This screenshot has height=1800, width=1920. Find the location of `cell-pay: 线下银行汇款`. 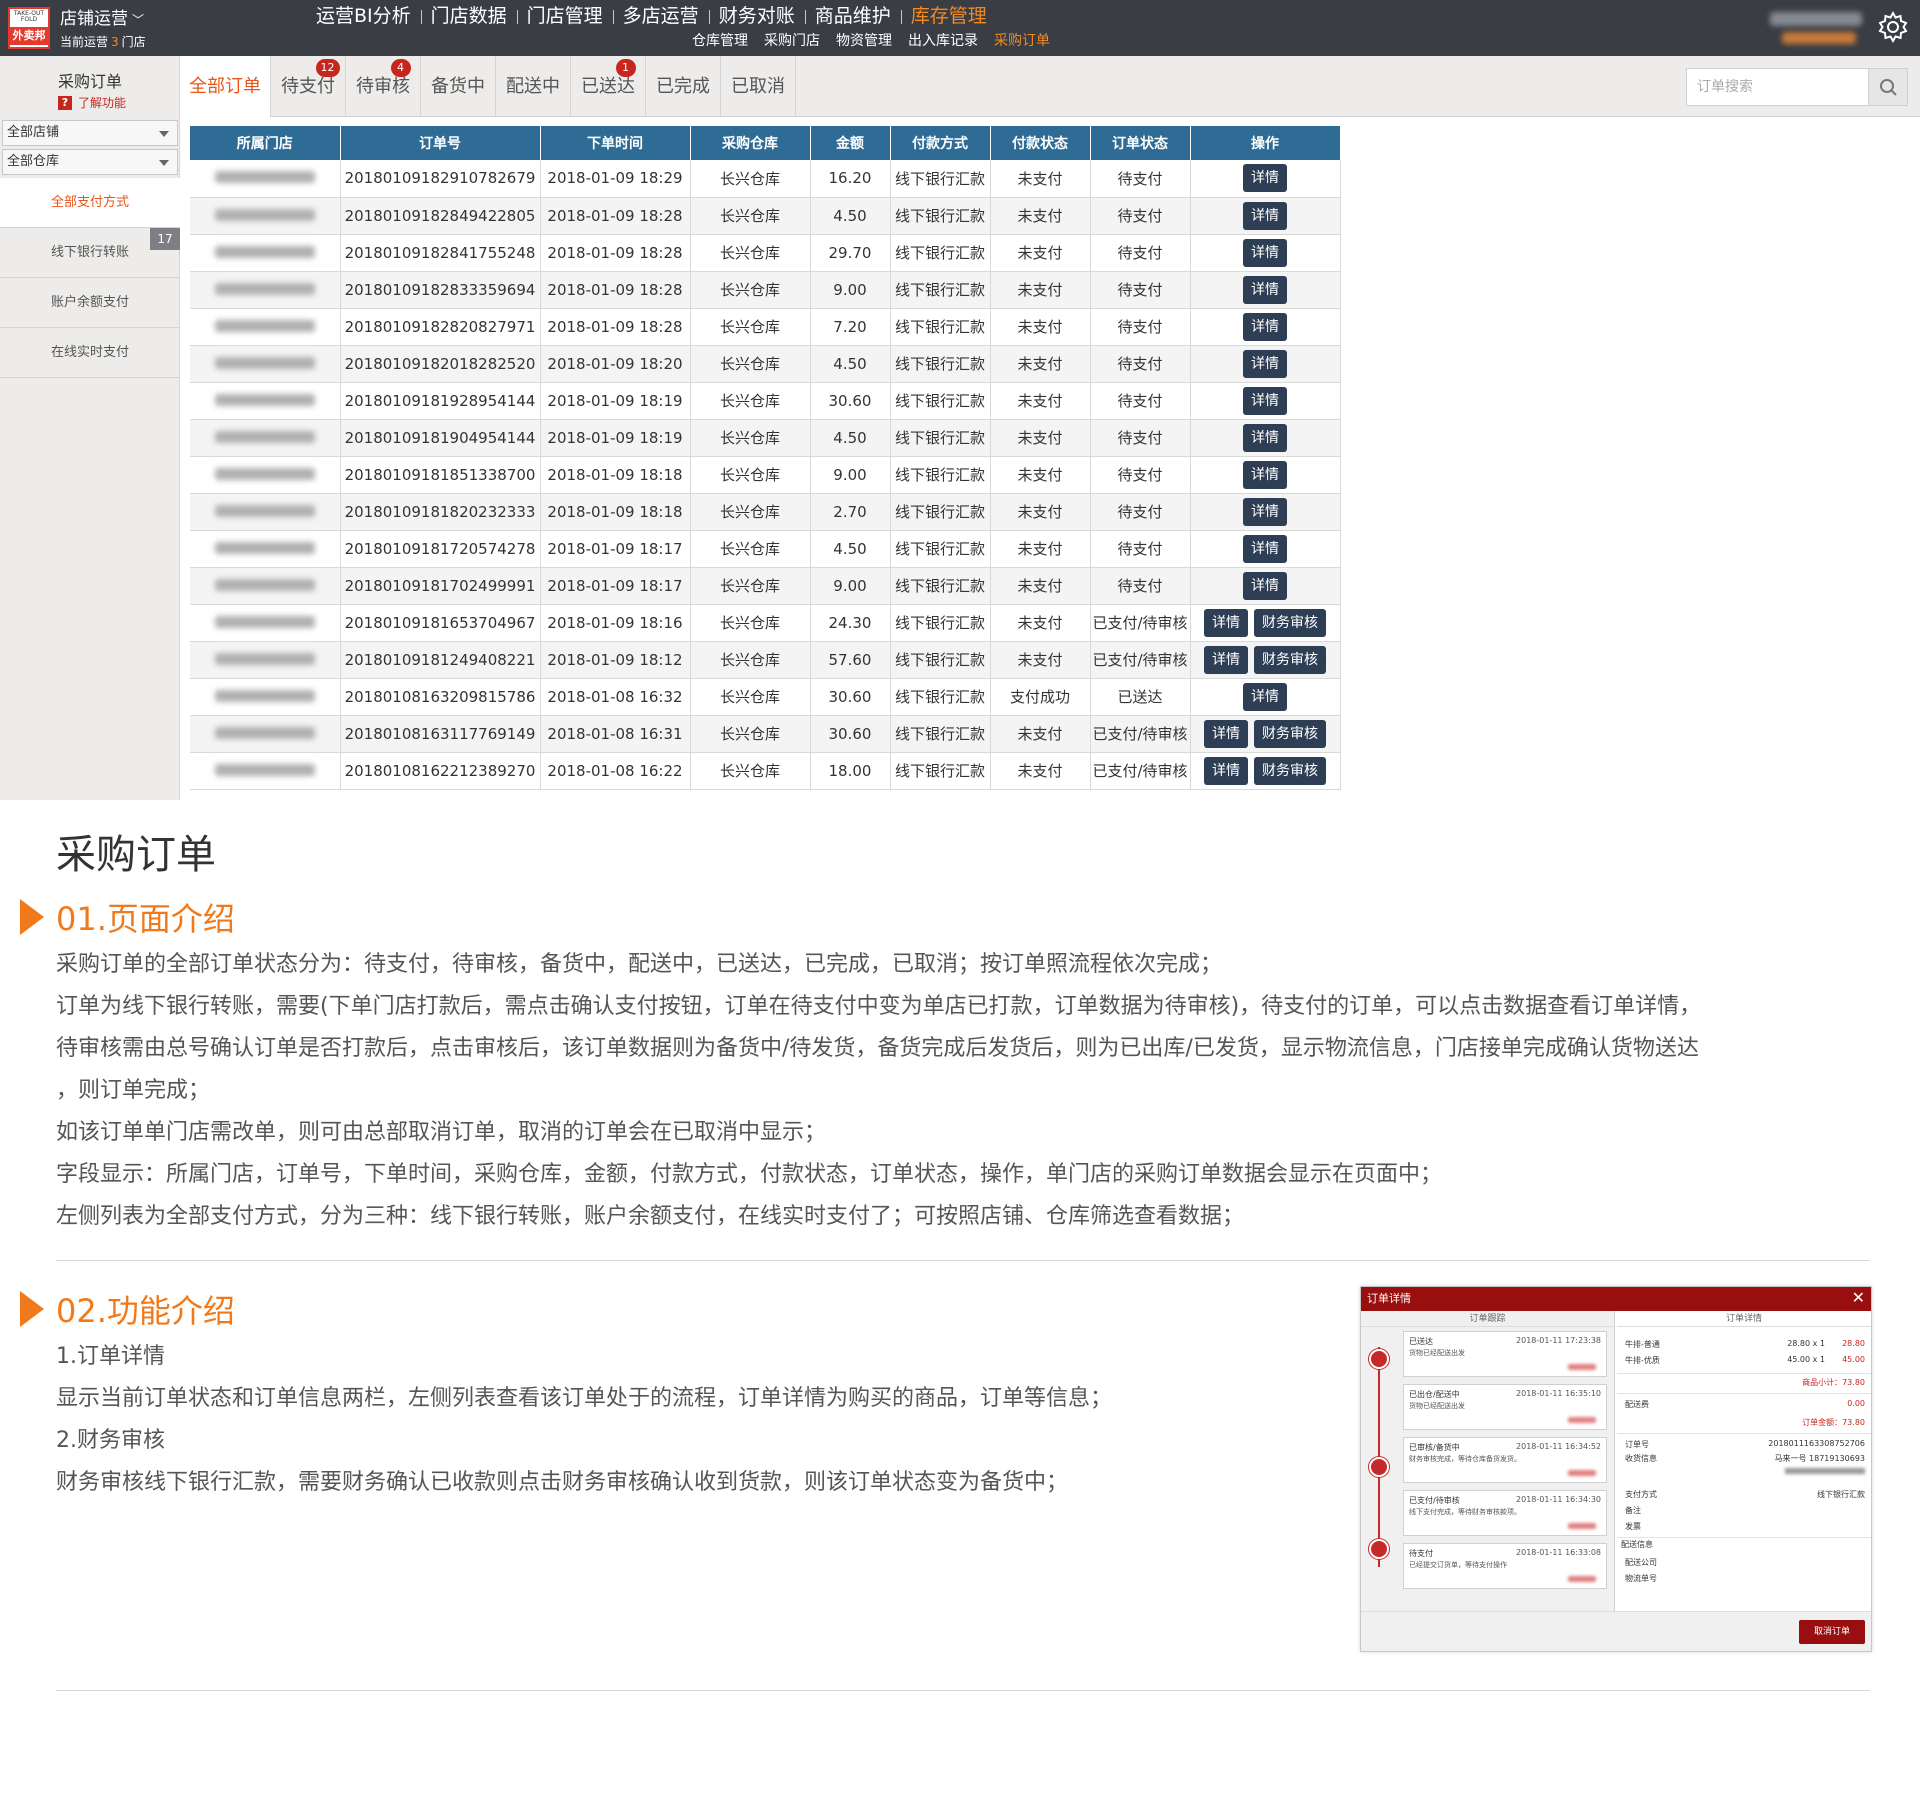

cell-pay: 线下银行汇款 is located at coordinates (940, 586).